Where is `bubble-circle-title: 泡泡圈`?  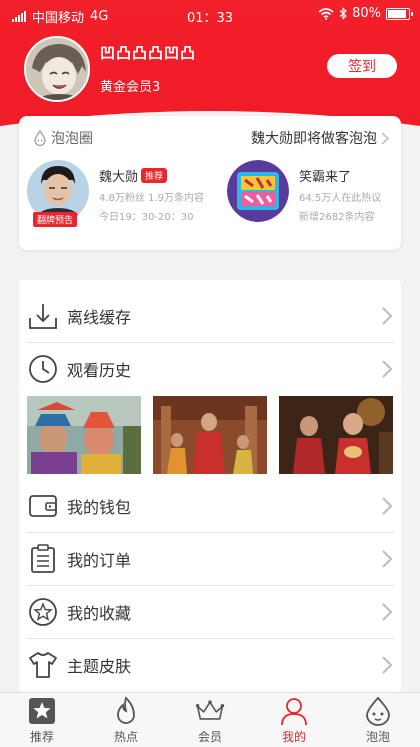 bubble-circle-title: 泡泡圈 is located at coordinates (72, 139).